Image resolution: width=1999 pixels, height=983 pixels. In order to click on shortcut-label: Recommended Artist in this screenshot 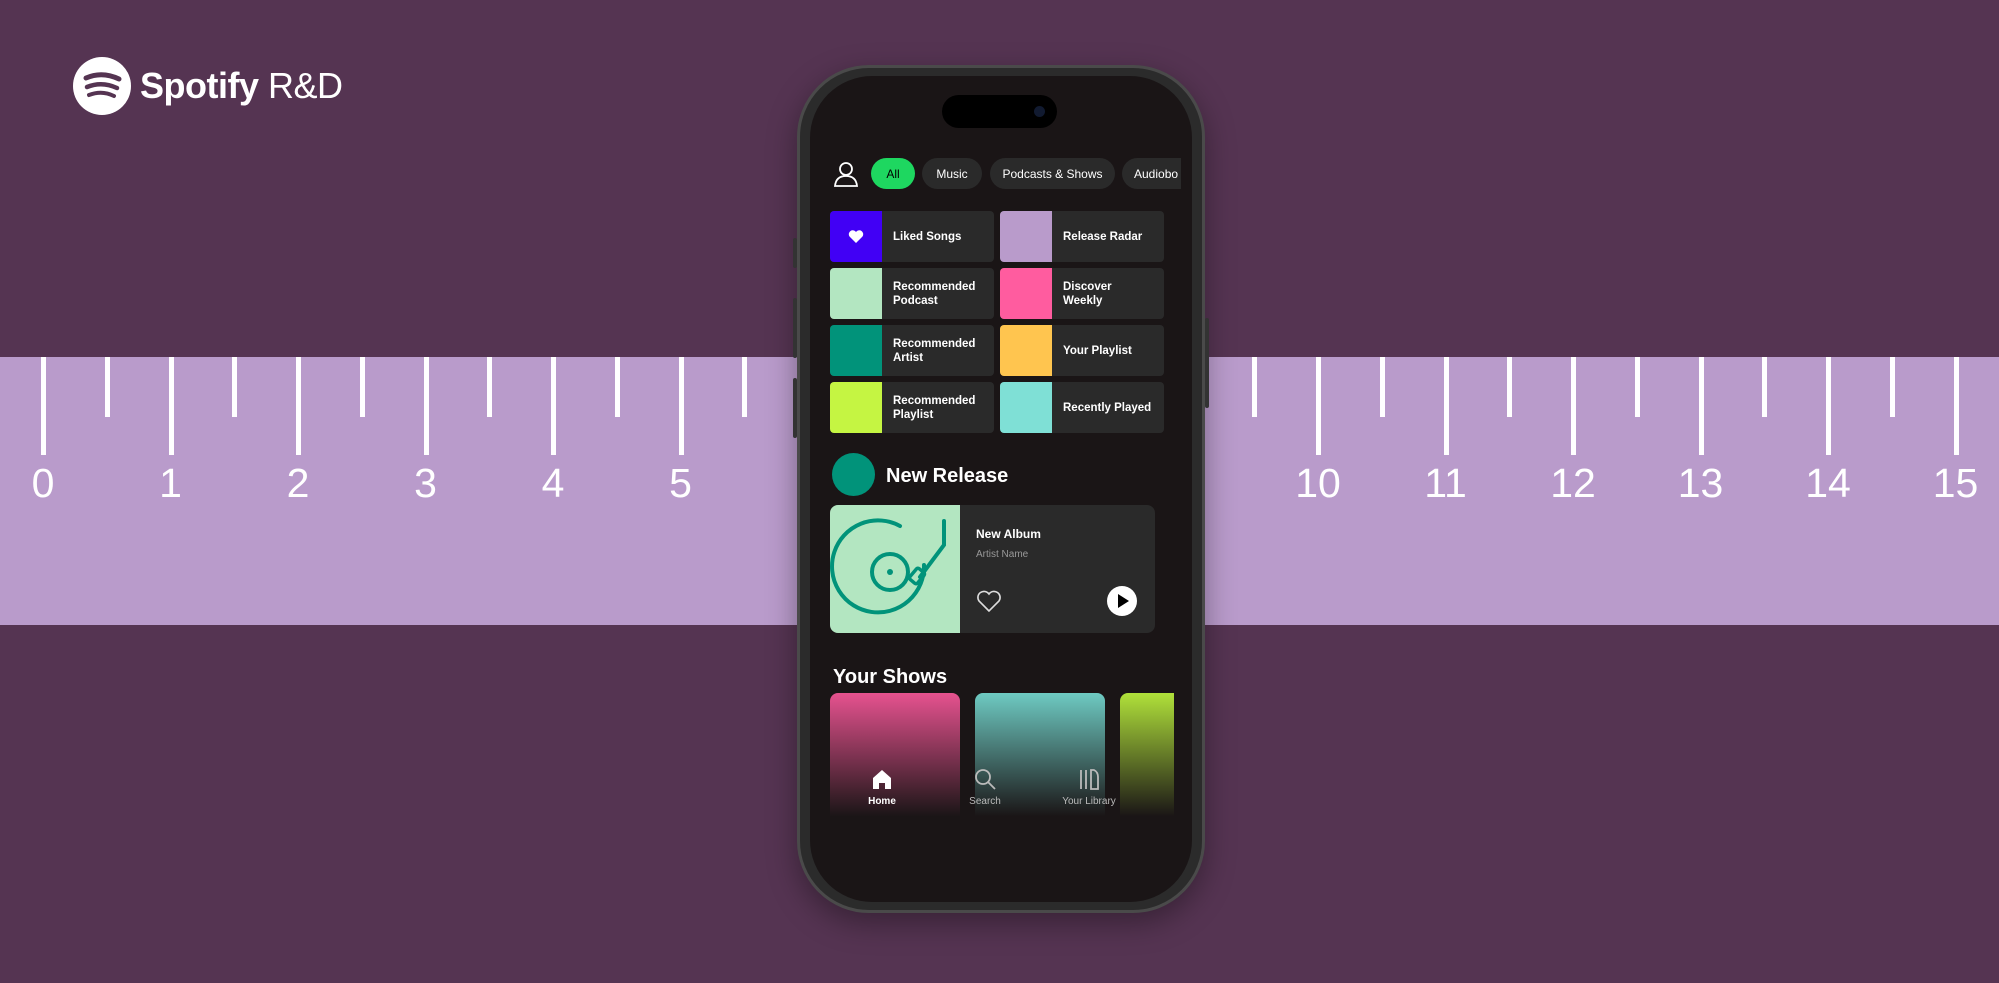, I will do `click(934, 350)`.